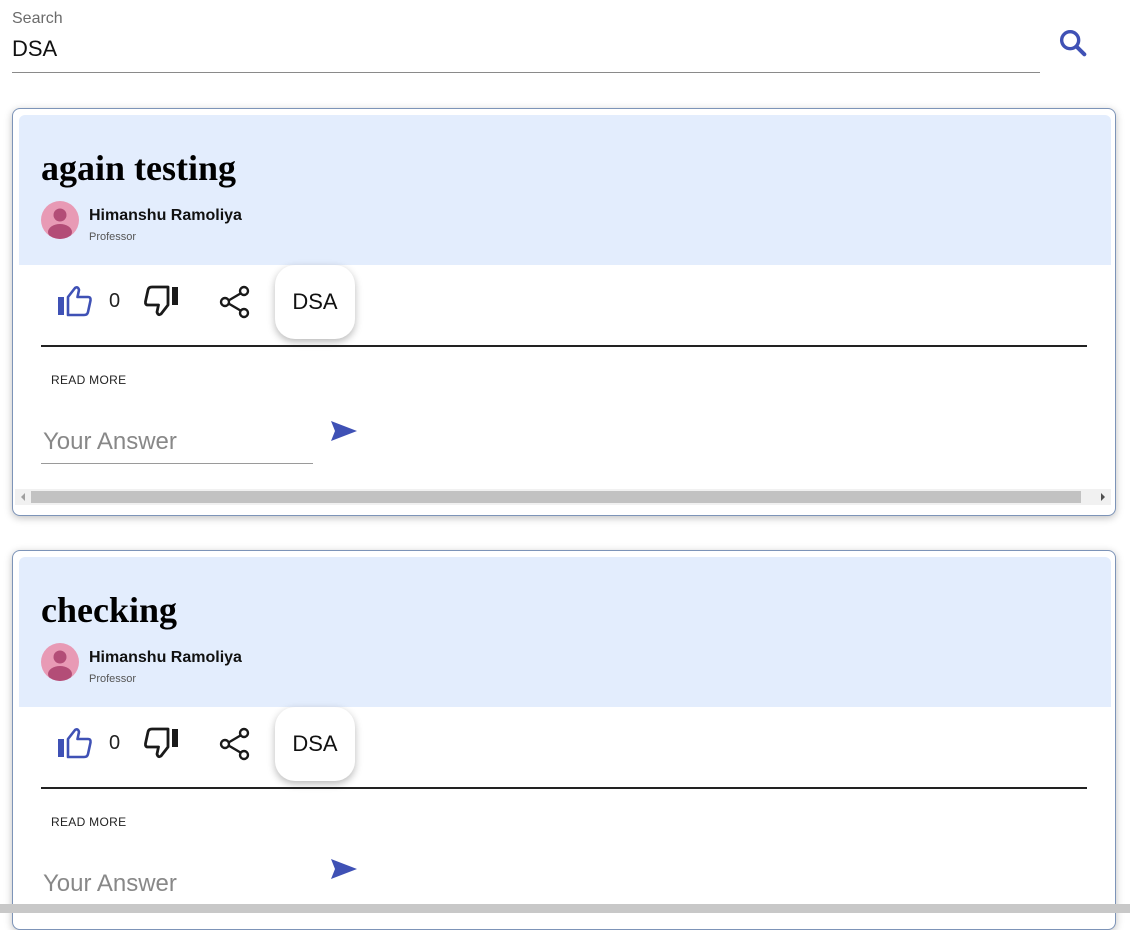  I want to click on search-input: DSA, so click(34, 49).